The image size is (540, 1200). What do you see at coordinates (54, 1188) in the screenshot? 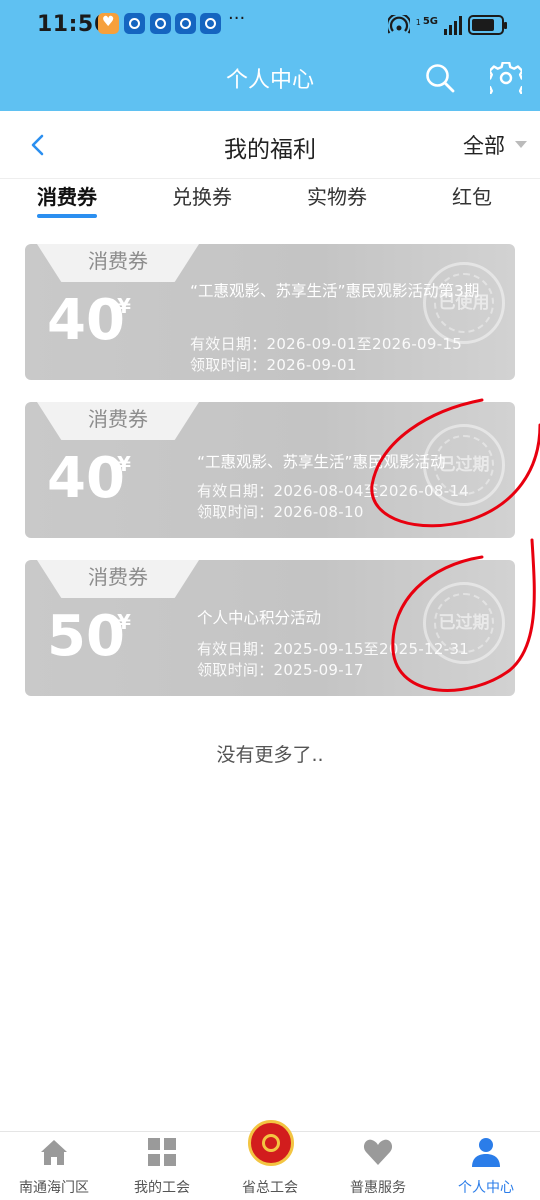
I see `nav-label: 南通海门区` at bounding box center [54, 1188].